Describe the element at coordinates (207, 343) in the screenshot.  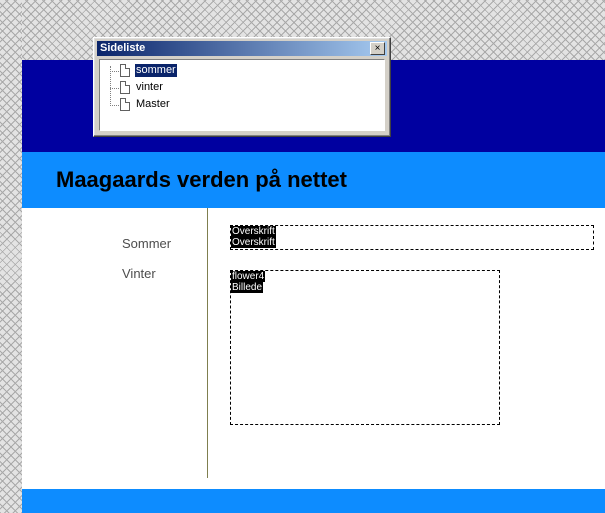
I see `column-divider` at that location.